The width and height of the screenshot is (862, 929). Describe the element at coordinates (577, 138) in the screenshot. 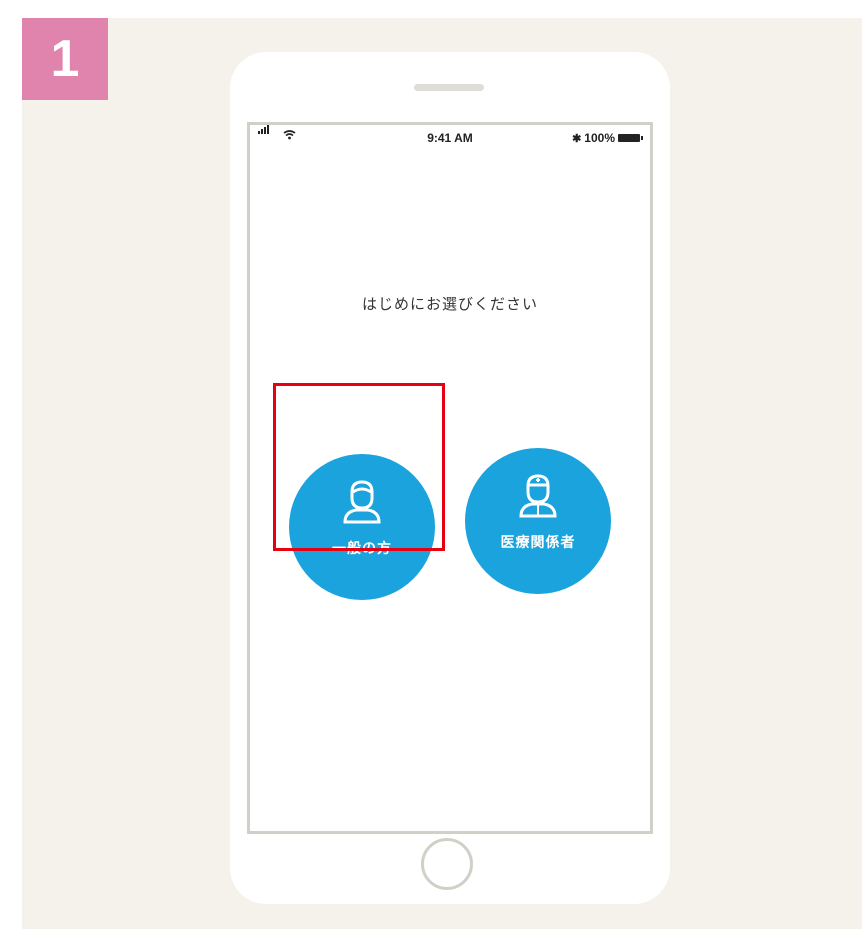

I see `bluetooth-icon: ✱` at that location.